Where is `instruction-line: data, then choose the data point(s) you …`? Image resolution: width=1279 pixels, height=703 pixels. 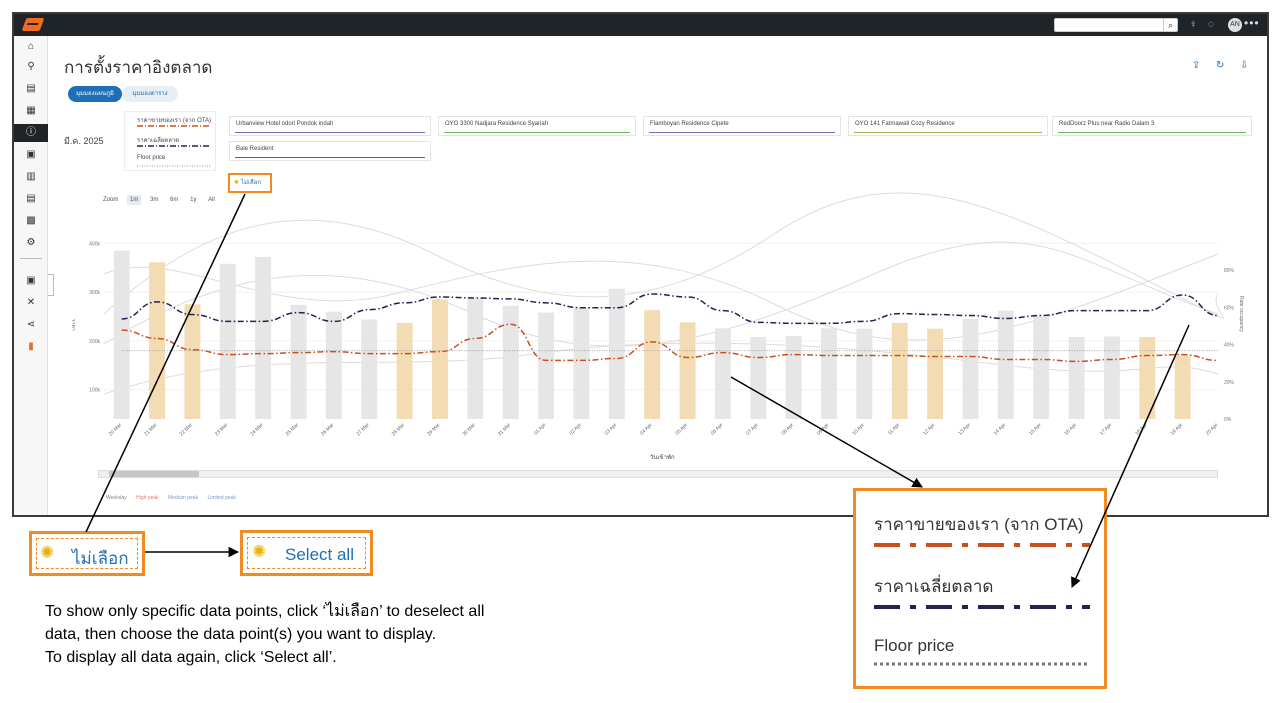
instruction-line: data, then choose the data point(s) you … is located at coordinates (241, 634).